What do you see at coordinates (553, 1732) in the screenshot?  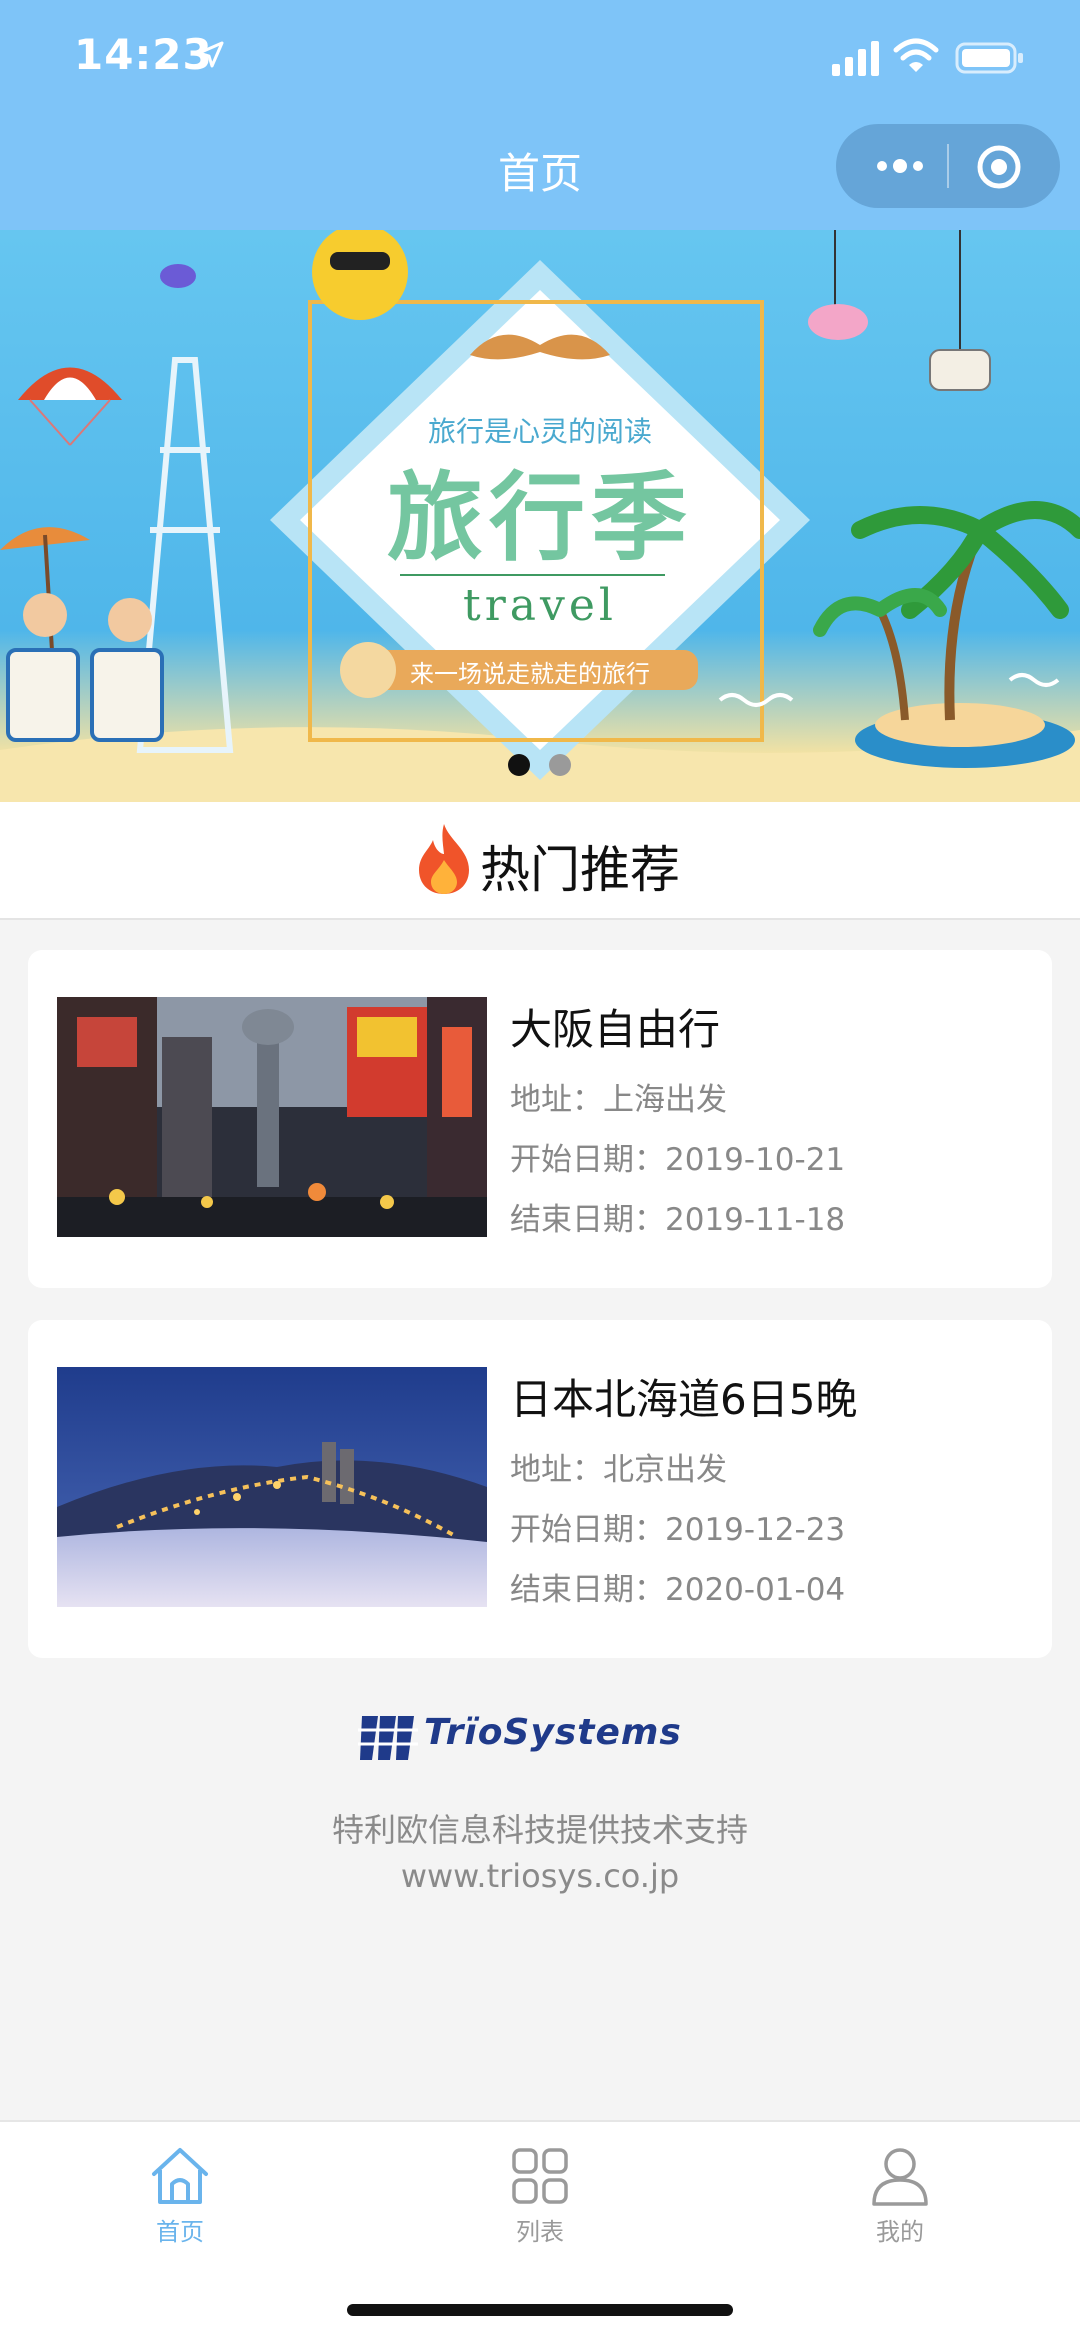 I see `brand-name: TrïoSystems` at bounding box center [553, 1732].